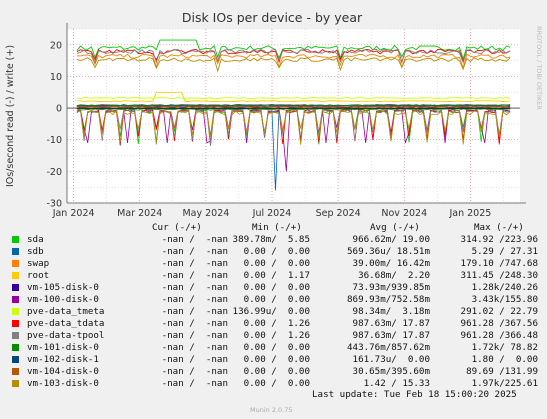 The height and width of the screenshot is (419, 547). I want to click on legend-name: vm-100-disk-0, so click(63, 299).